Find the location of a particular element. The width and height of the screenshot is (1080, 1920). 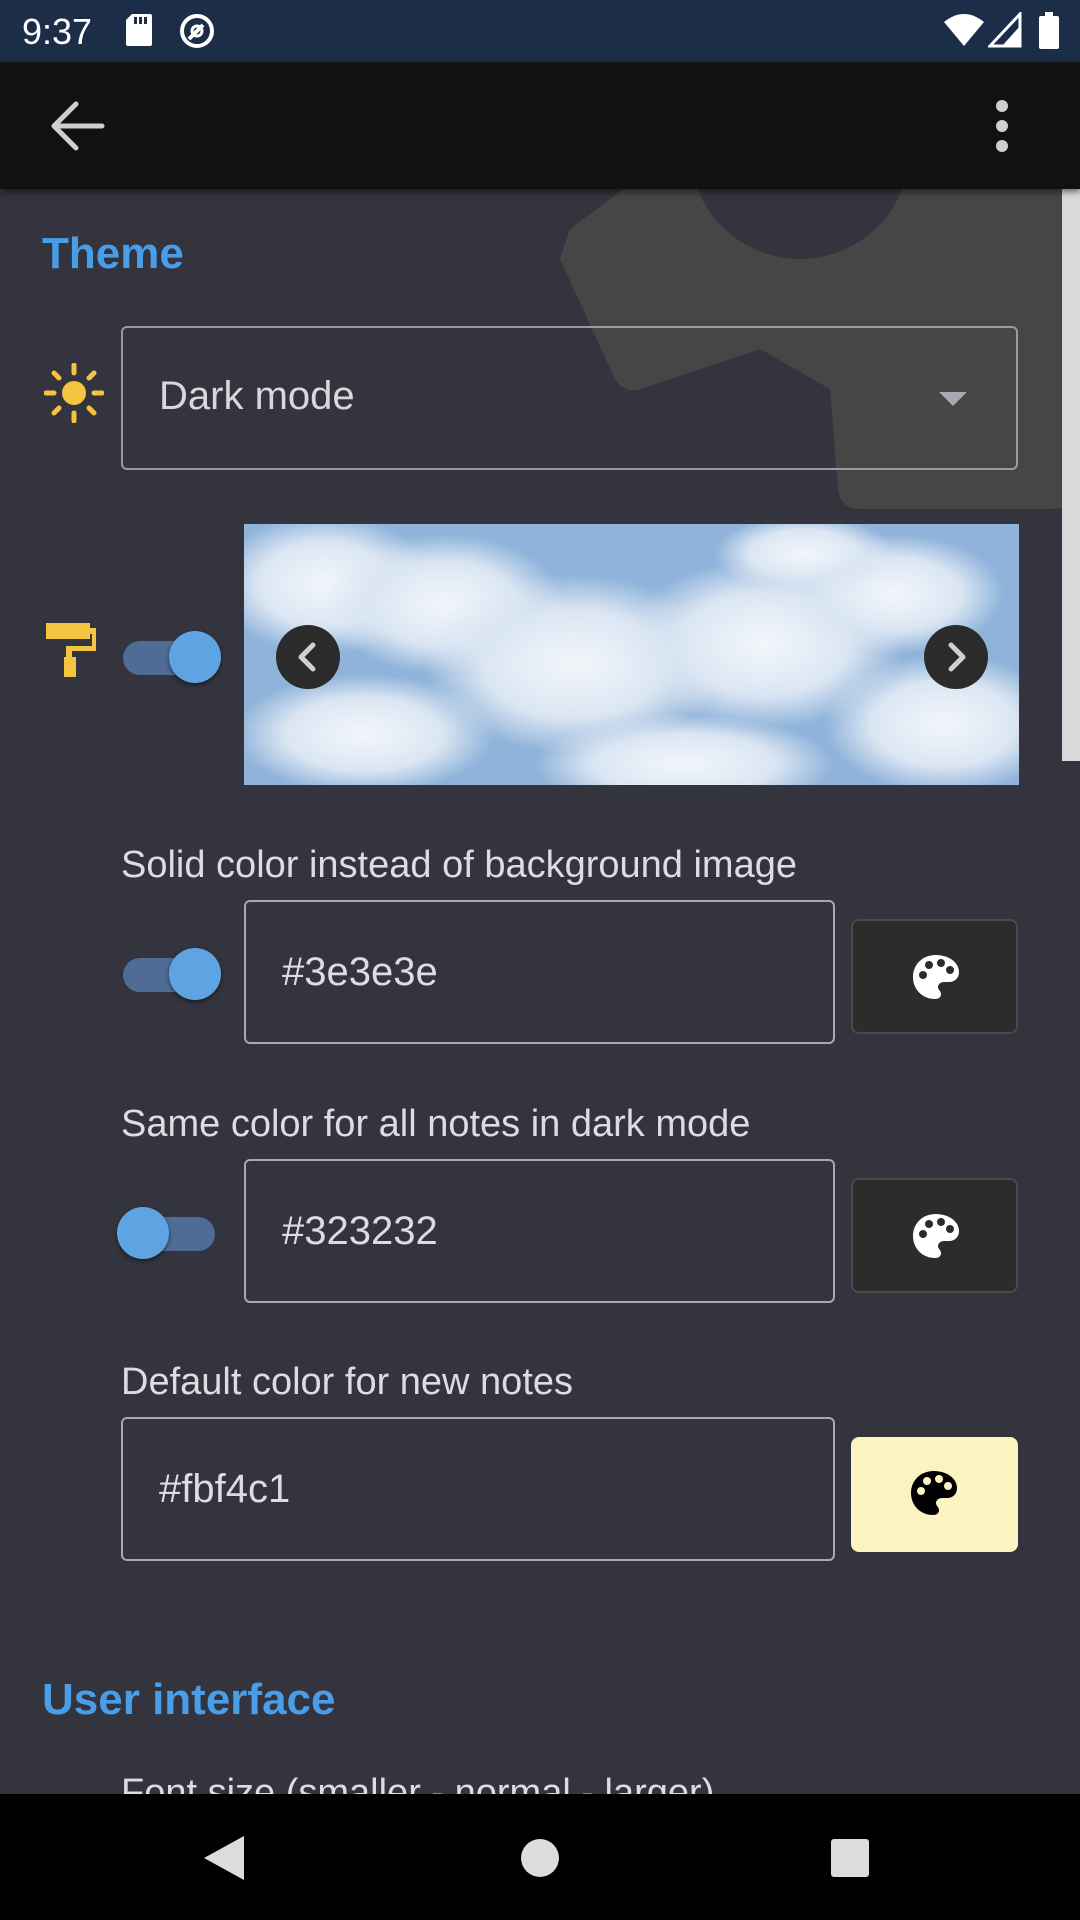

solid-color-field: #3e3e3e is located at coordinates (539, 972).